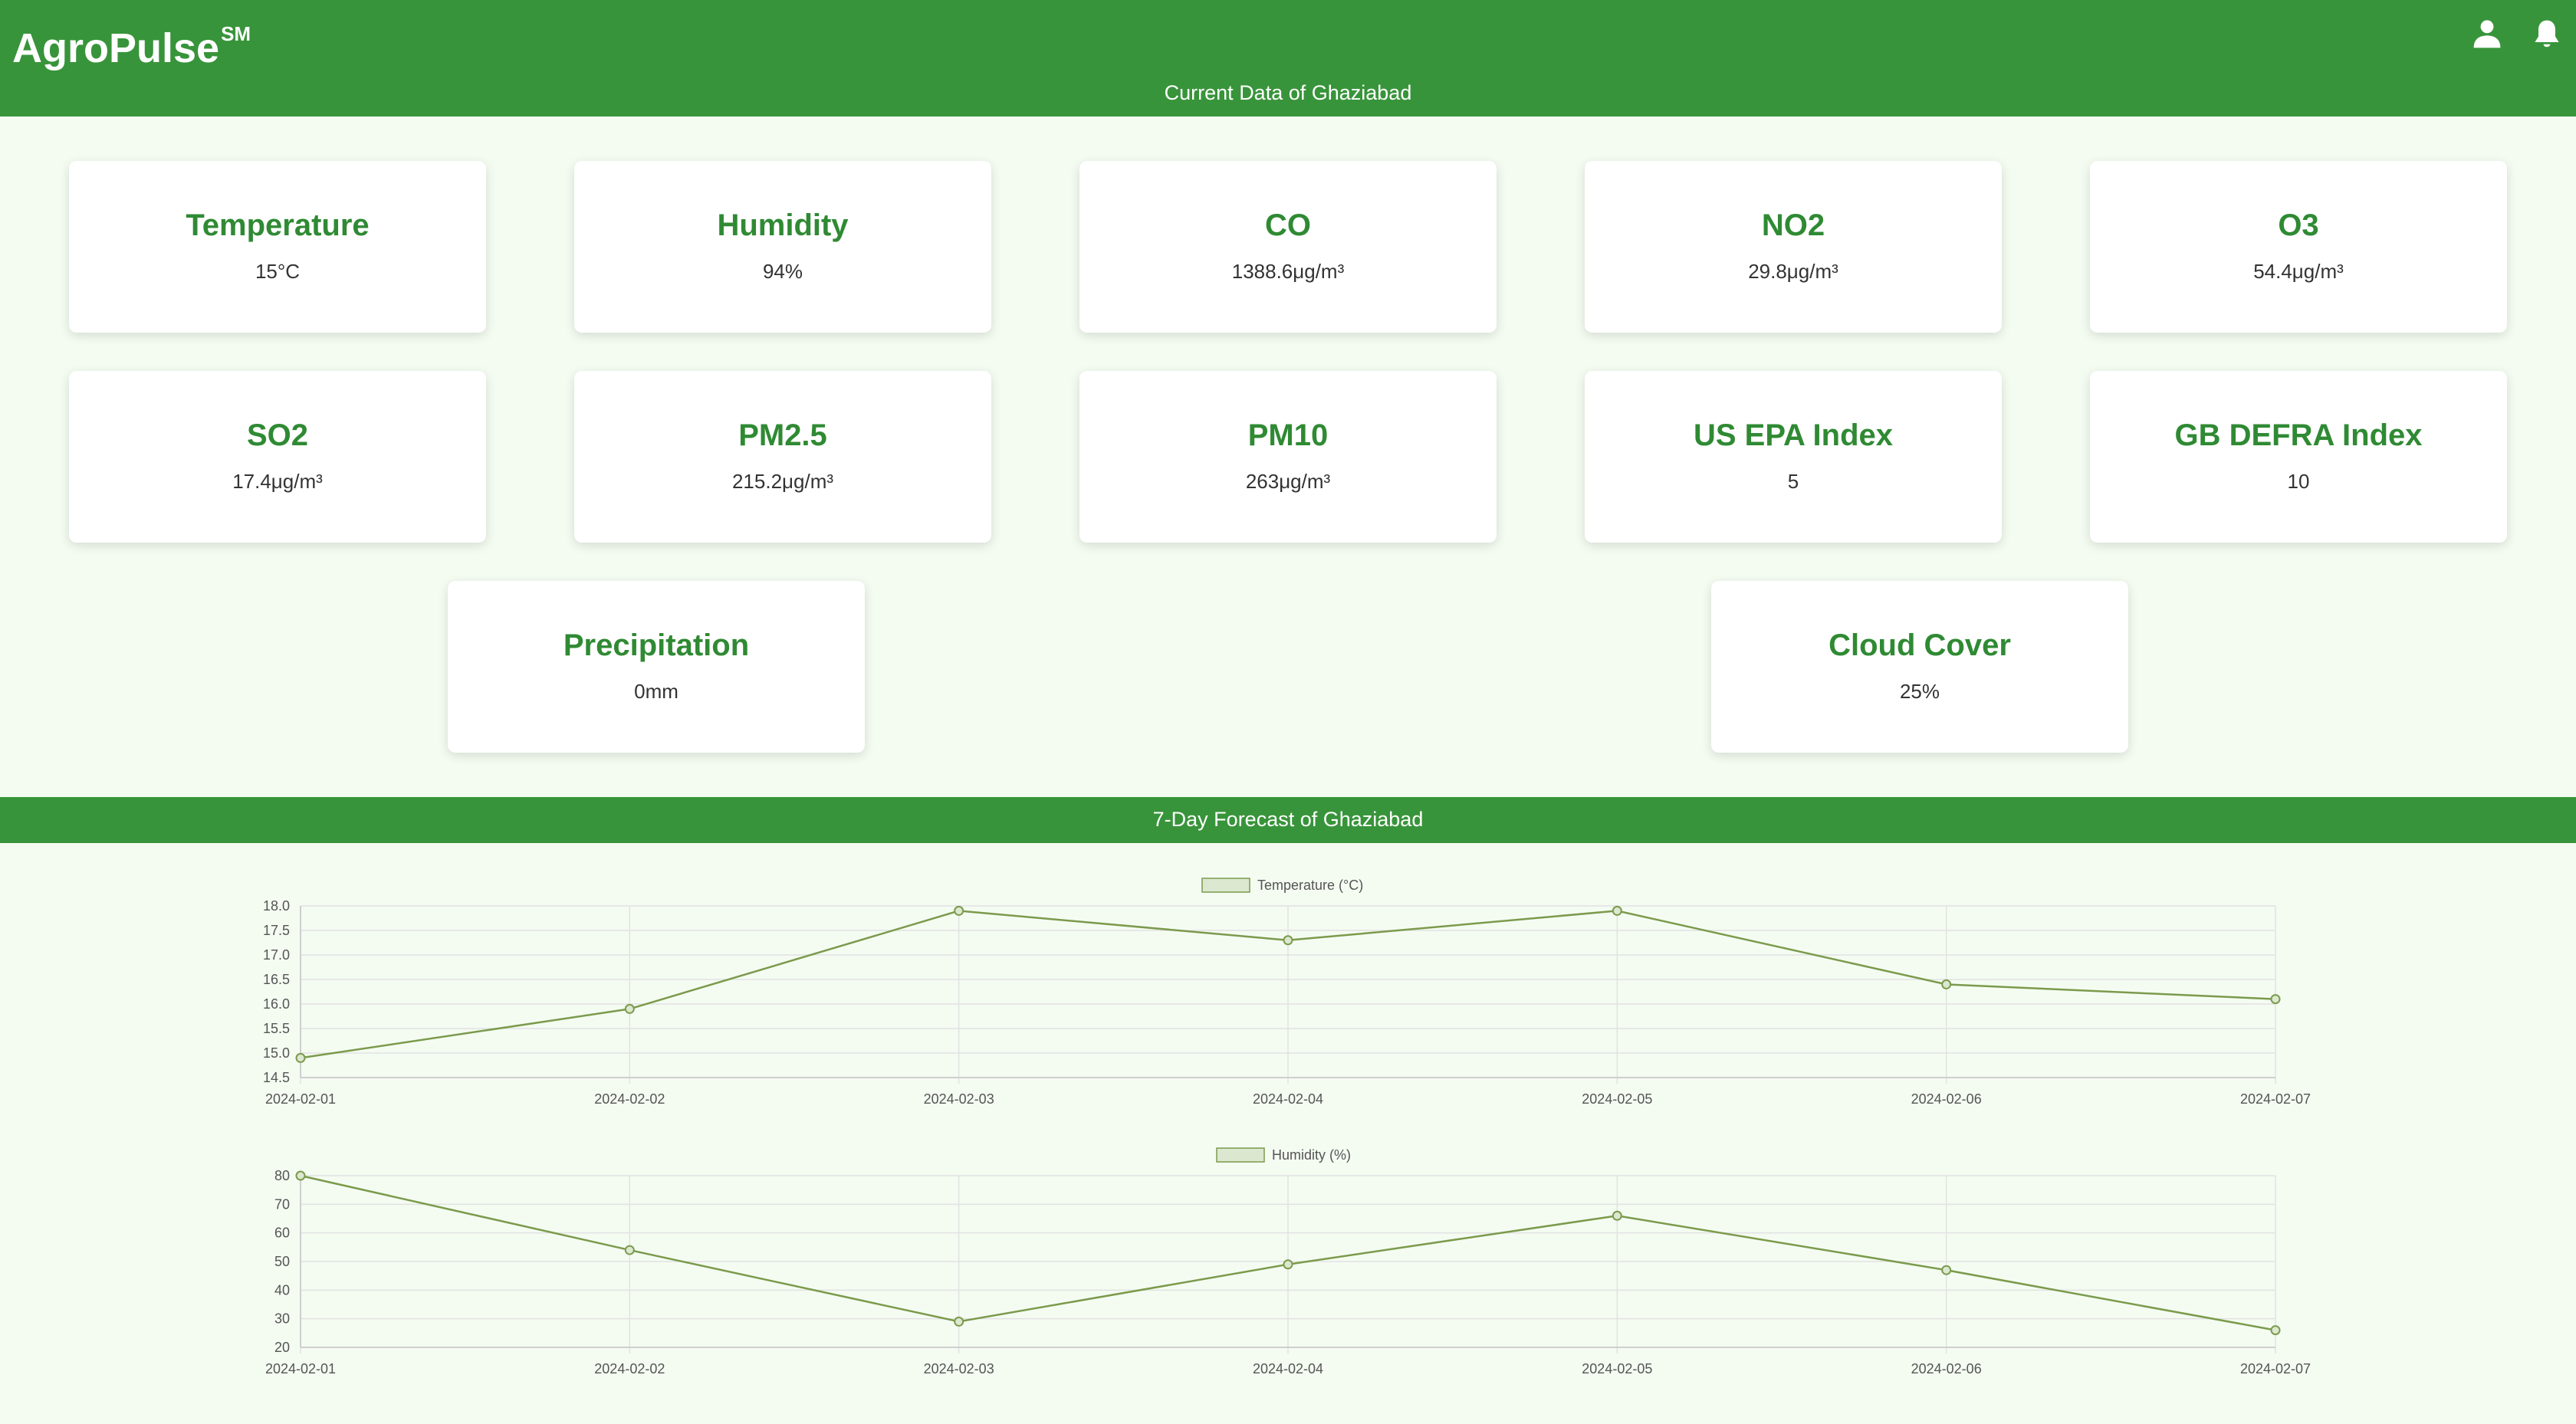 The width and height of the screenshot is (2576, 1424). What do you see at coordinates (1793, 435) in the screenshot?
I see `metric-title: US EPA Index` at bounding box center [1793, 435].